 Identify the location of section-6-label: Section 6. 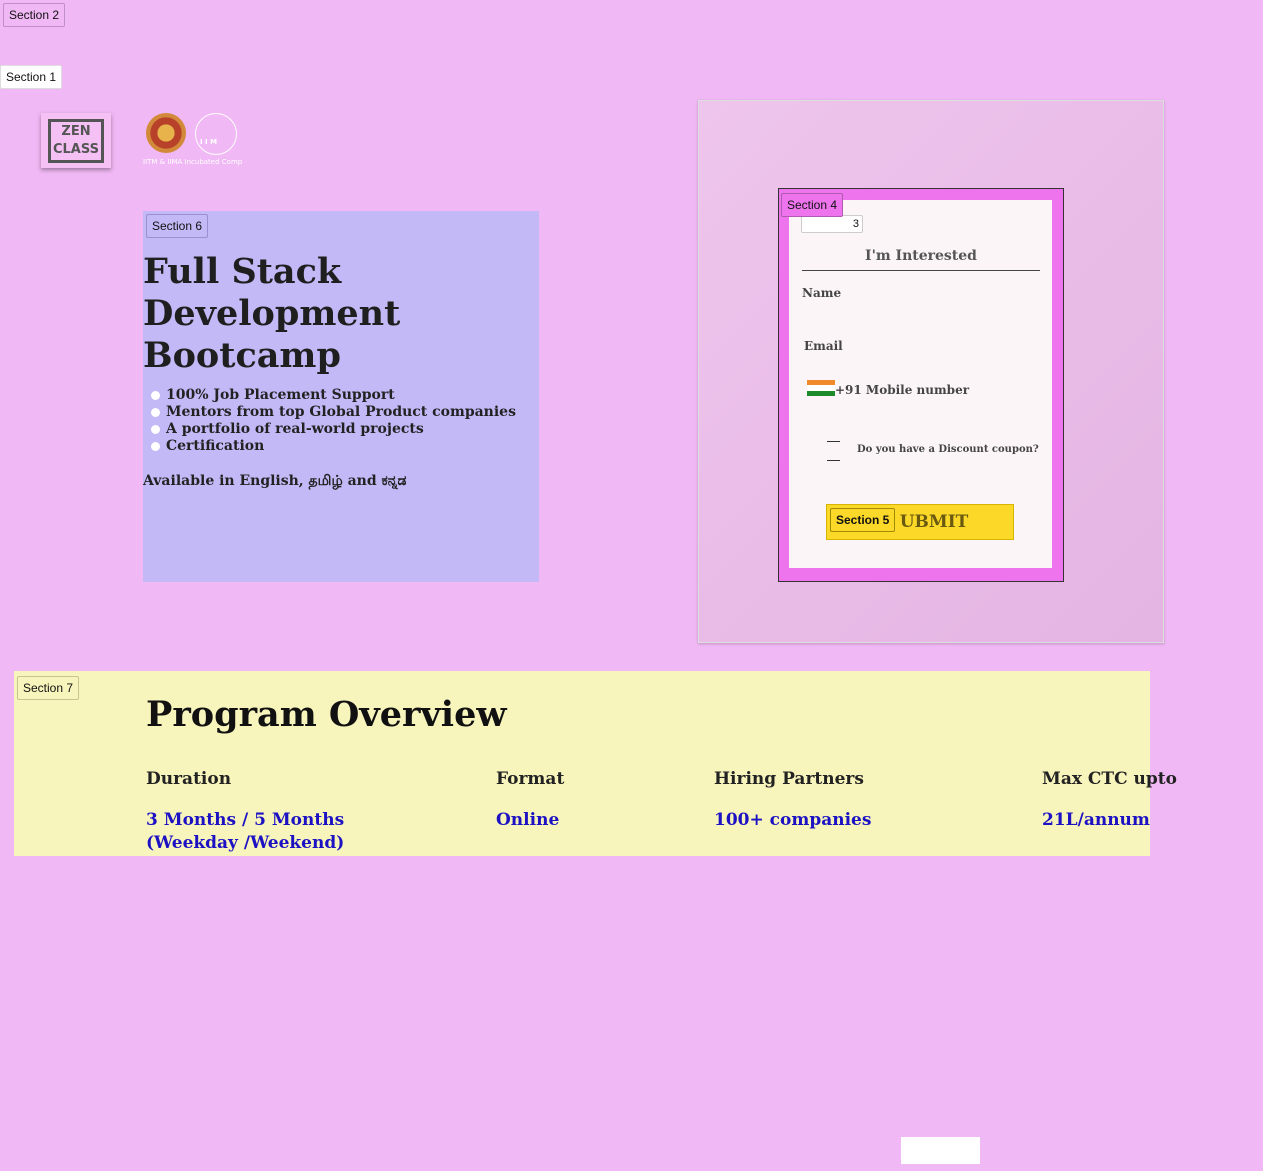
(177, 226).